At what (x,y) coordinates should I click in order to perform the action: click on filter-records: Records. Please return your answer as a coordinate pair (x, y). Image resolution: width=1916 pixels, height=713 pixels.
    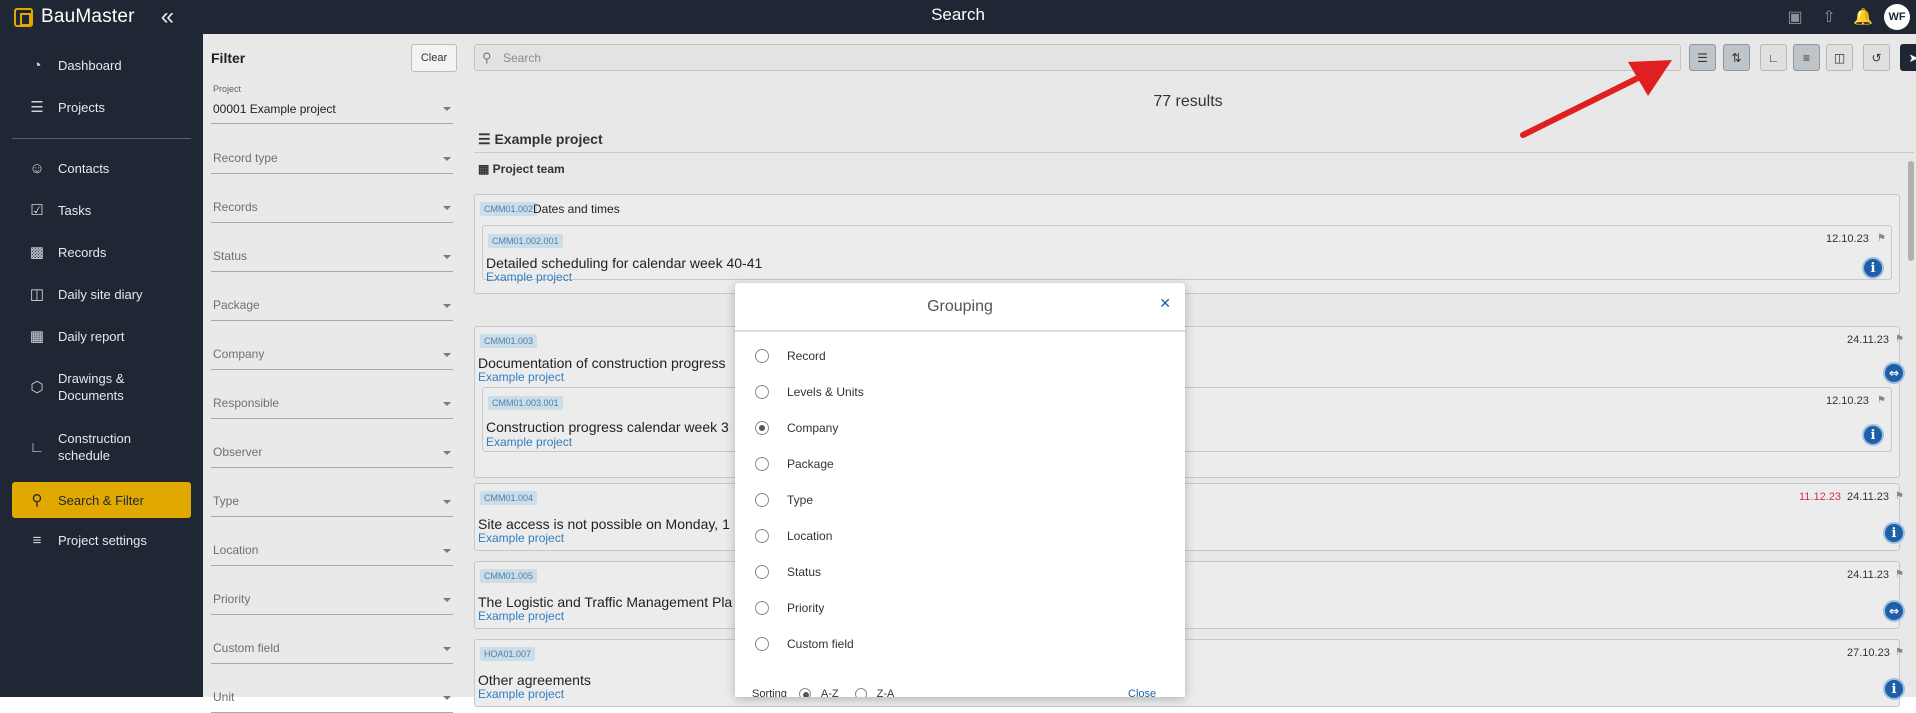
    Looking at the image, I should click on (332, 203).